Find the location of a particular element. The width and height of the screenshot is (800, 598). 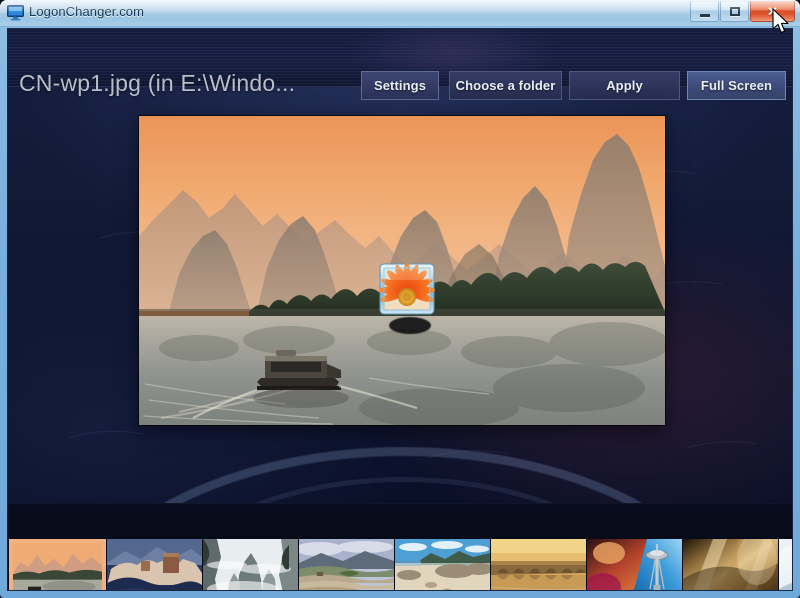

monitor-icon is located at coordinates (15, 13).